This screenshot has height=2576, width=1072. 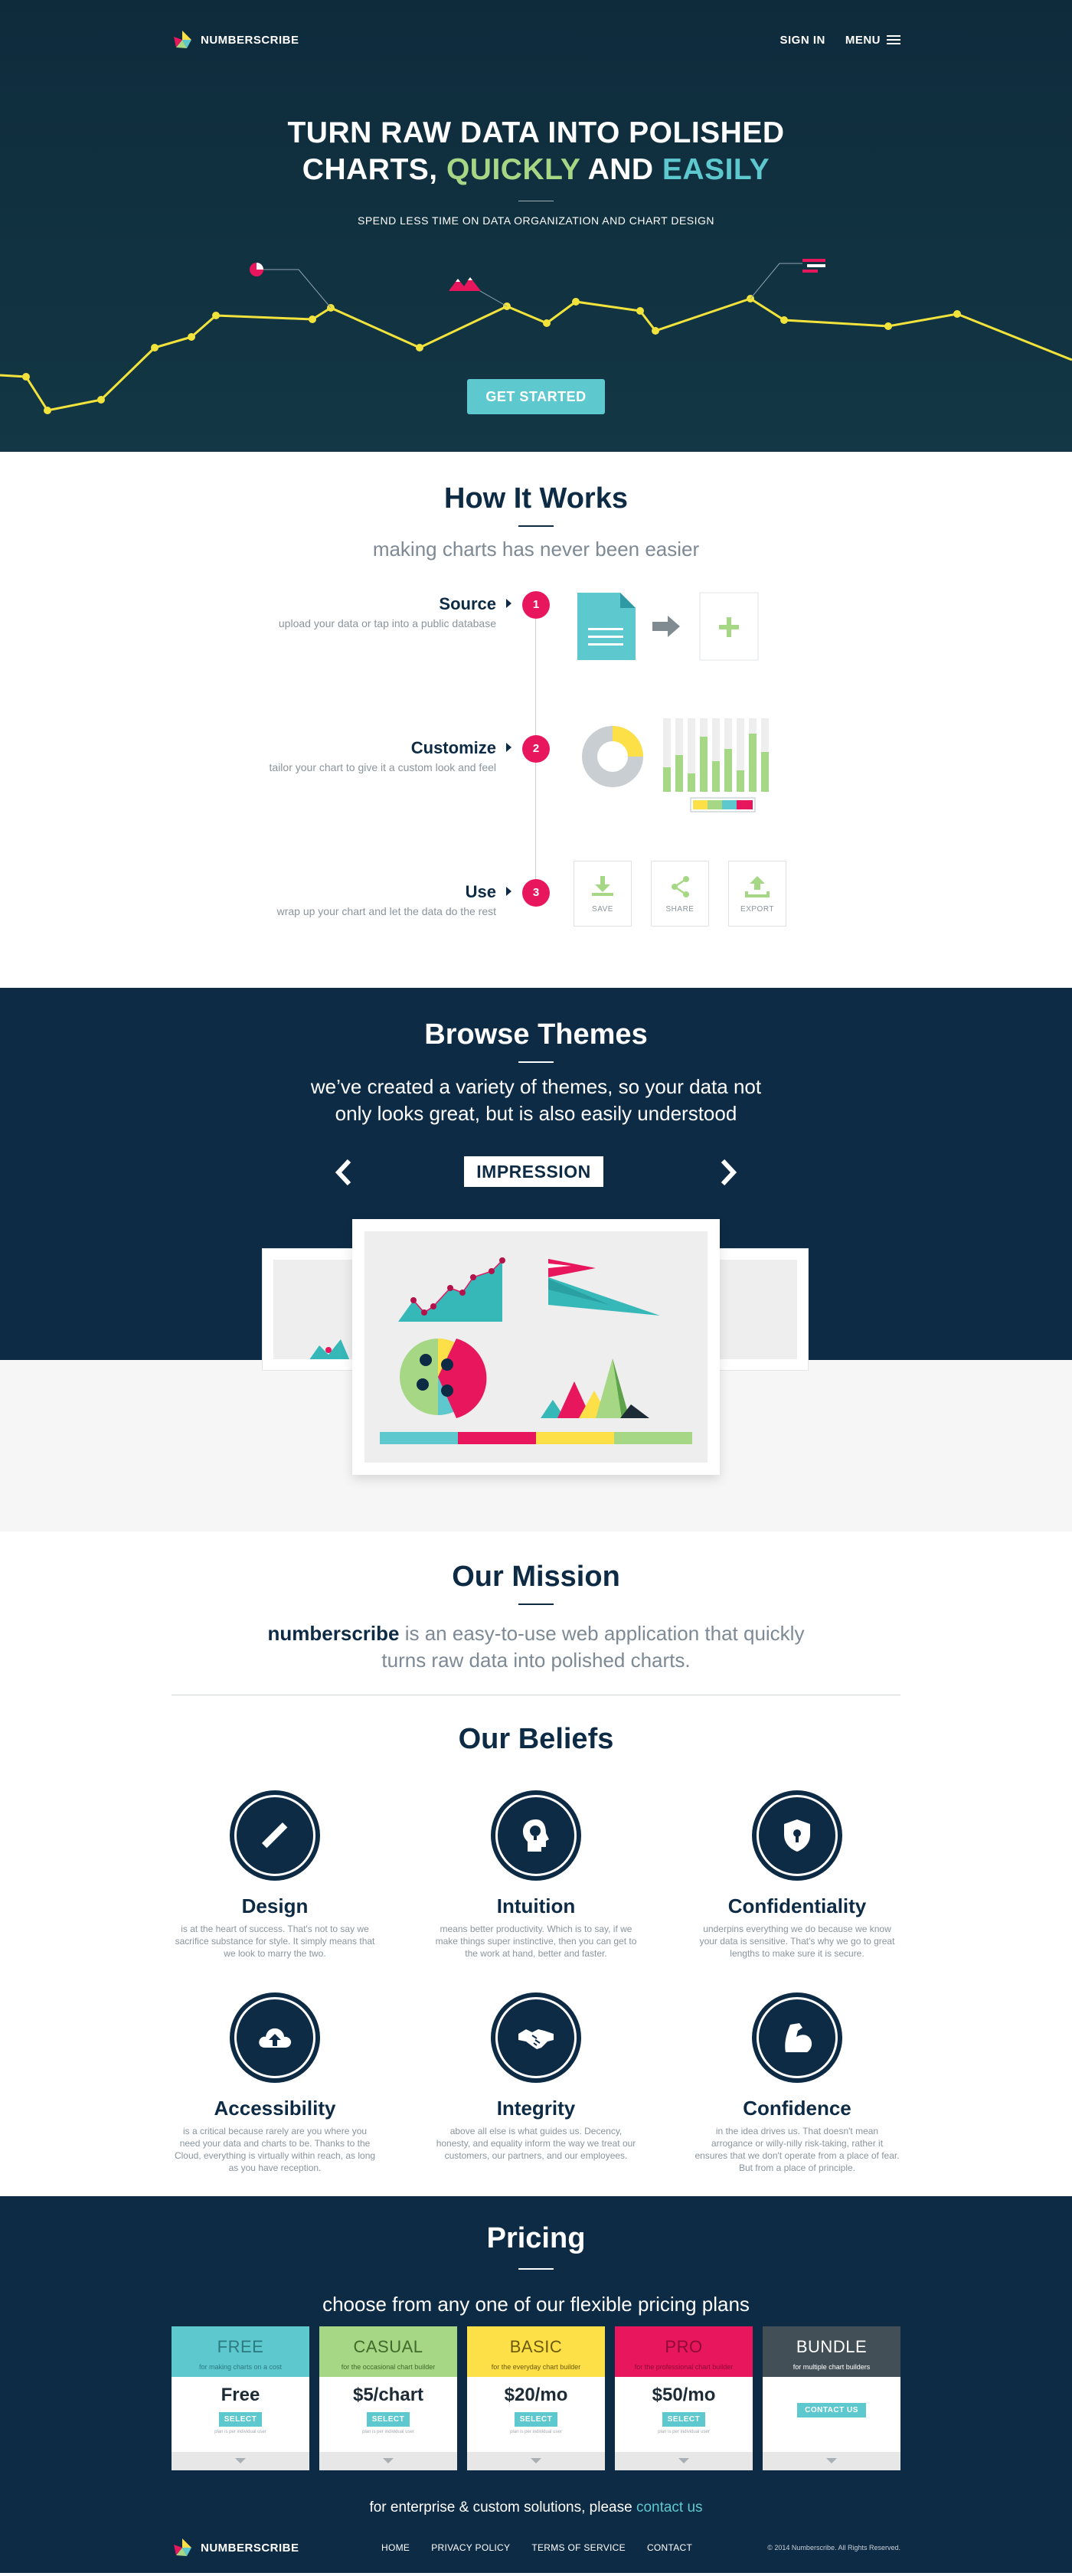 I want to click on contact-us-link: contact us, so click(x=669, y=2507).